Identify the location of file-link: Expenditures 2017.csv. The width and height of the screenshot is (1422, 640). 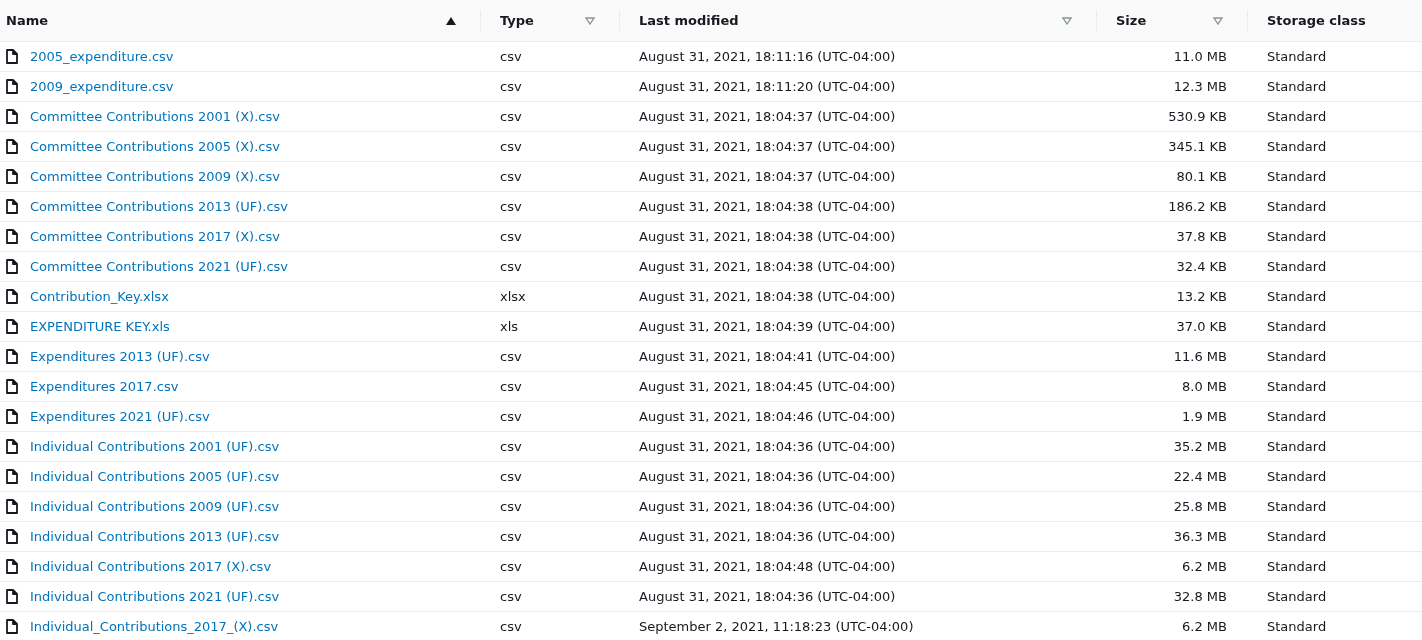
(104, 386).